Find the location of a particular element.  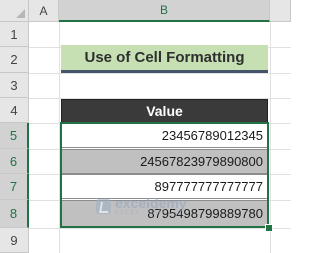

row-header-5: 5 is located at coordinates (14, 136).